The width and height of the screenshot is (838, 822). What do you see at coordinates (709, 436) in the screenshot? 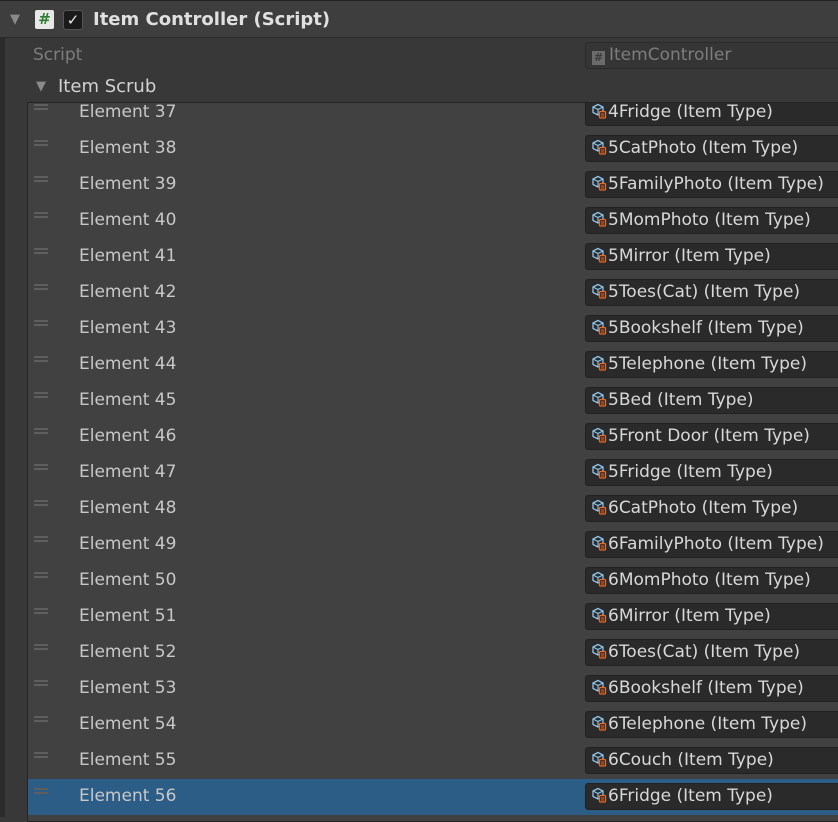
I see `item-type-value: 5Front Door (Item Type)` at bounding box center [709, 436].